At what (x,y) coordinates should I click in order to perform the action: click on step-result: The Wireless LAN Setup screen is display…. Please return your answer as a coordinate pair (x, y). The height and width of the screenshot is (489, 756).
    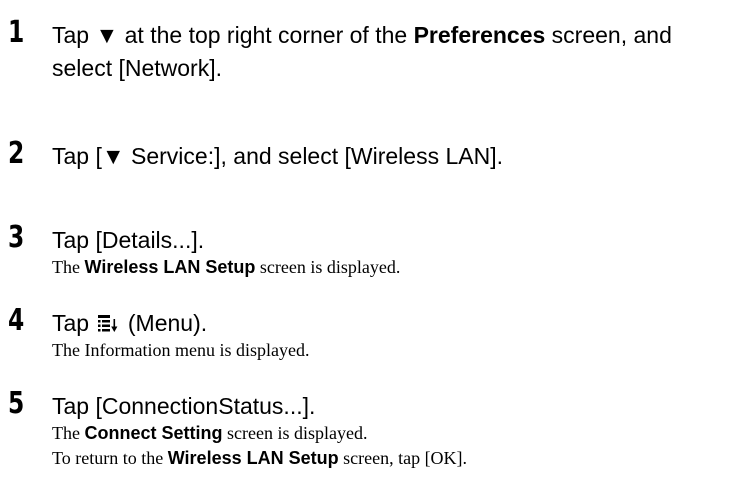
    Looking at the image, I should click on (226, 267).